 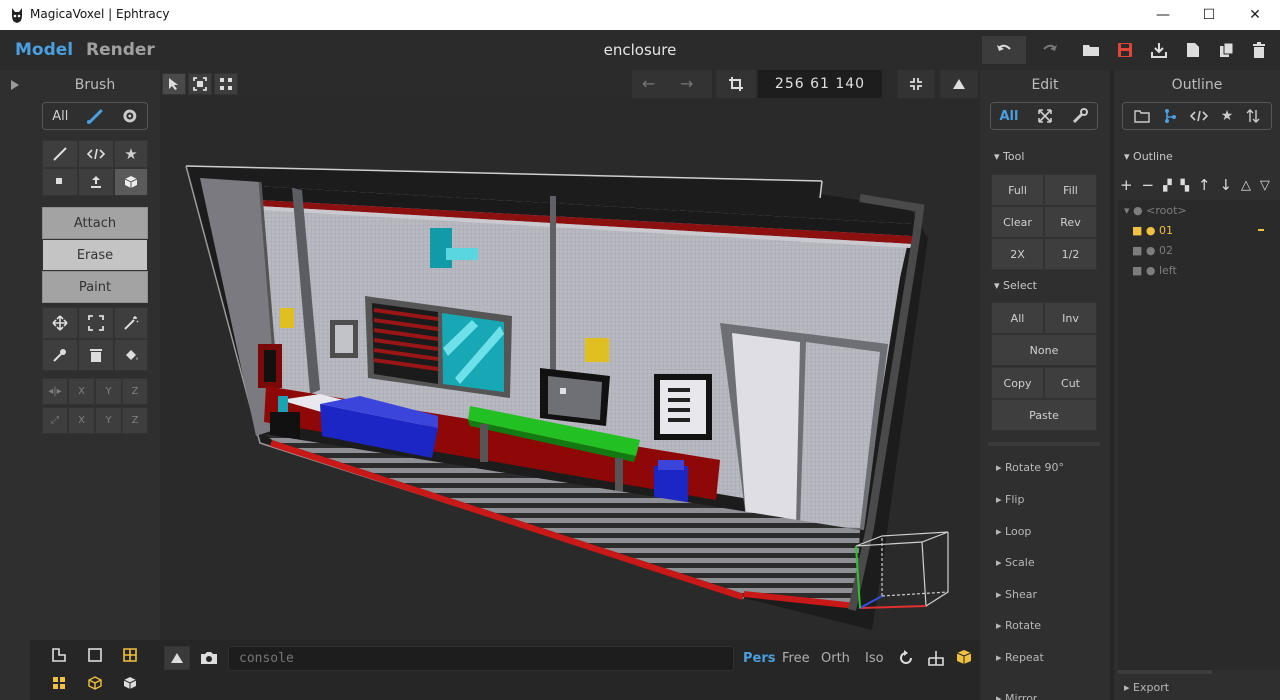 I want to click on brush-settings-gear-icon, so click(x=130, y=116).